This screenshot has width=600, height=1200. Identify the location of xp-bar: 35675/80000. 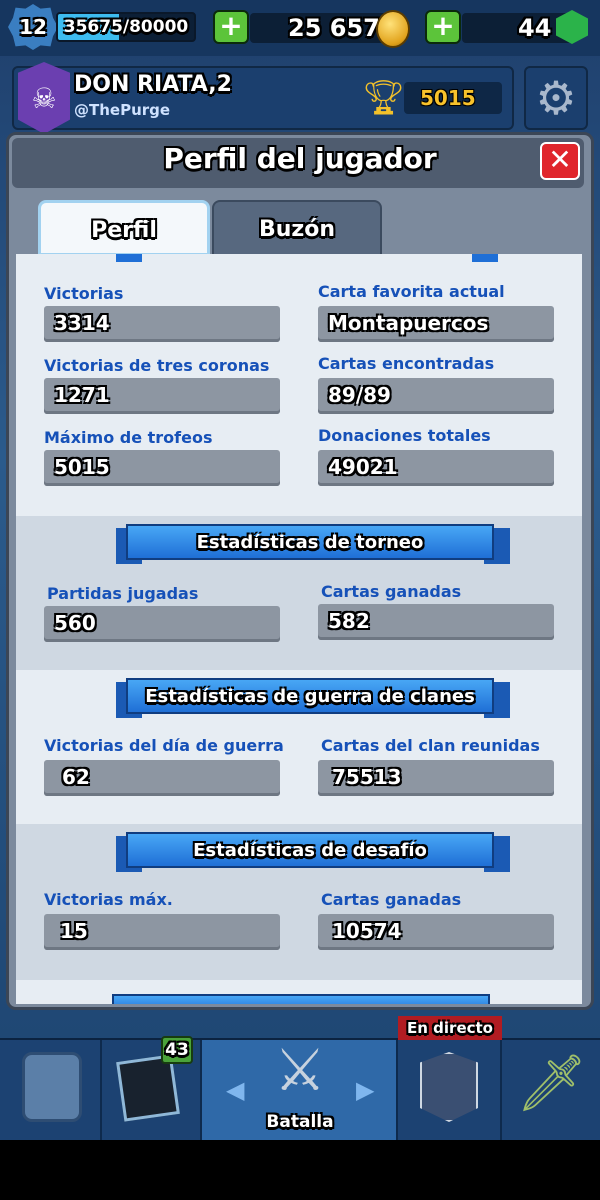
(126, 27).